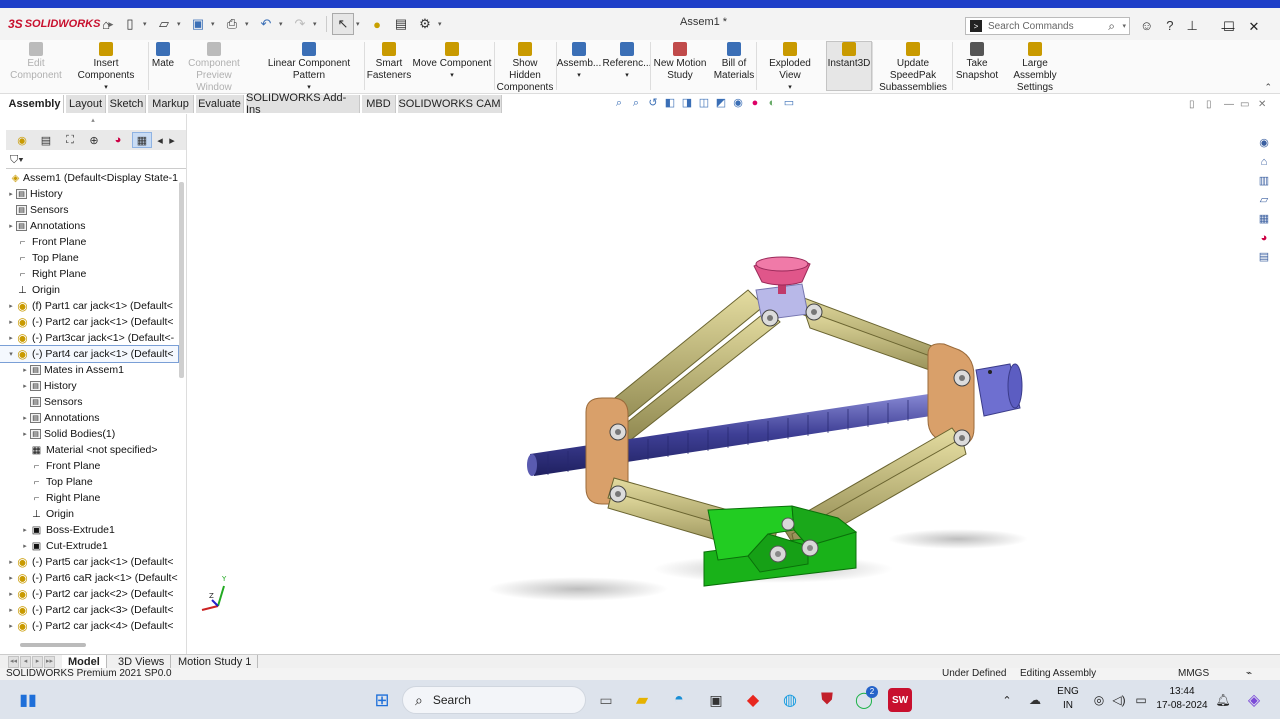  What do you see at coordinates (1262, 104) in the screenshot?
I see `close-doc-icon: ✕` at bounding box center [1262, 104].